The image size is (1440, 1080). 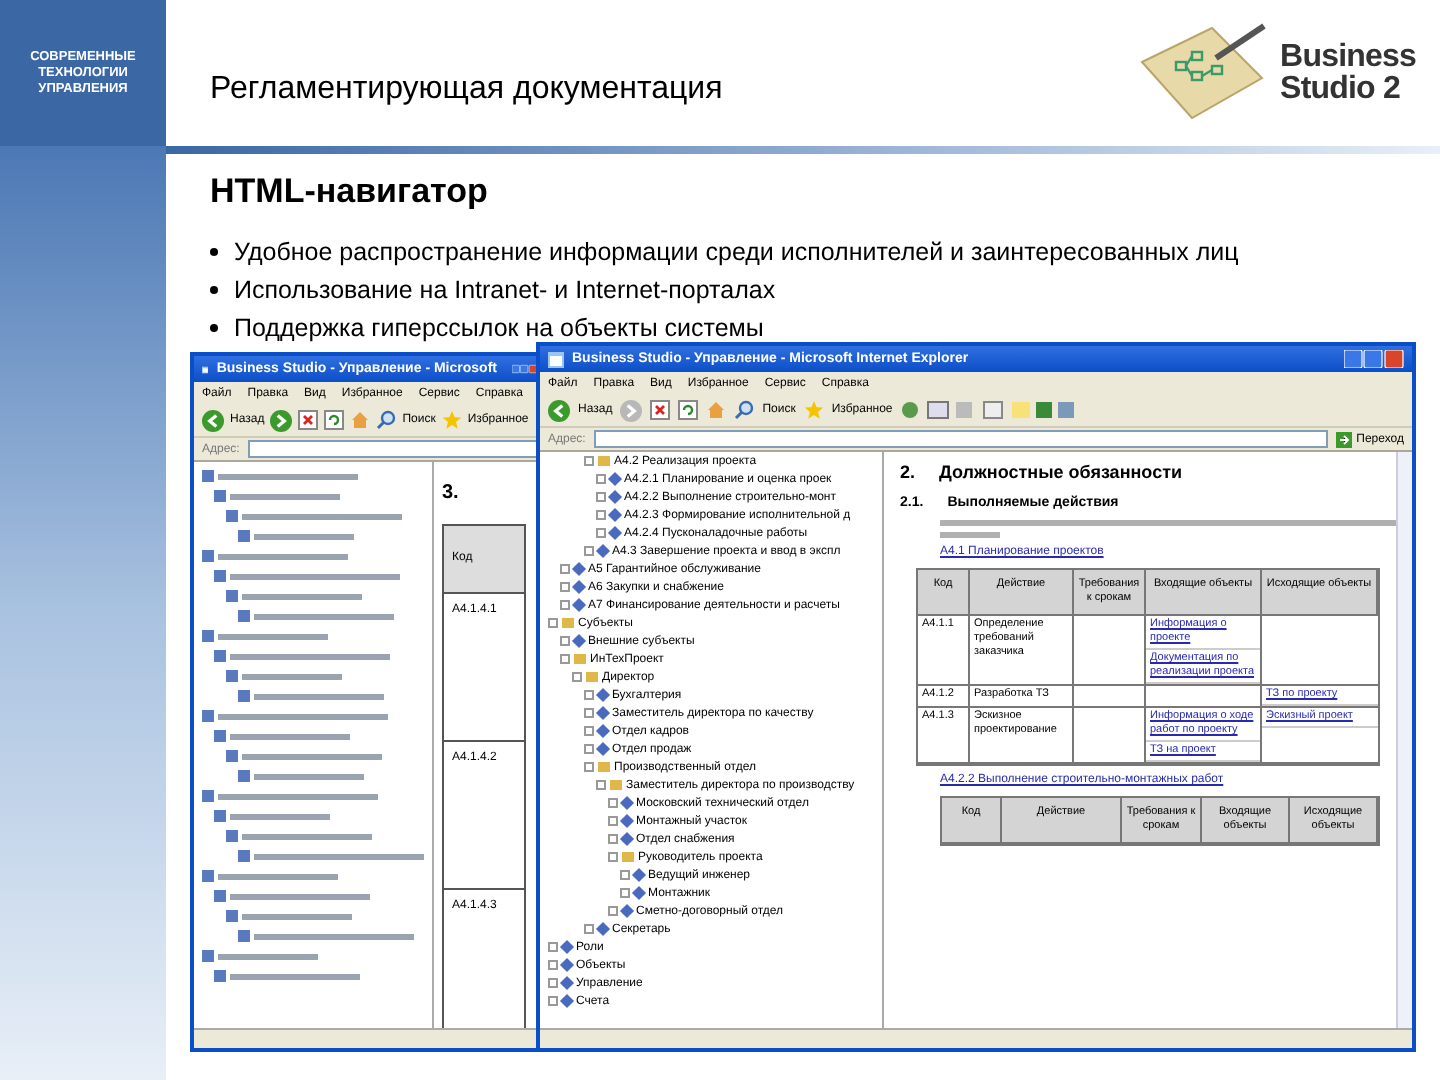 I want to click on product-name: Studio 2, so click(x=1341, y=89).